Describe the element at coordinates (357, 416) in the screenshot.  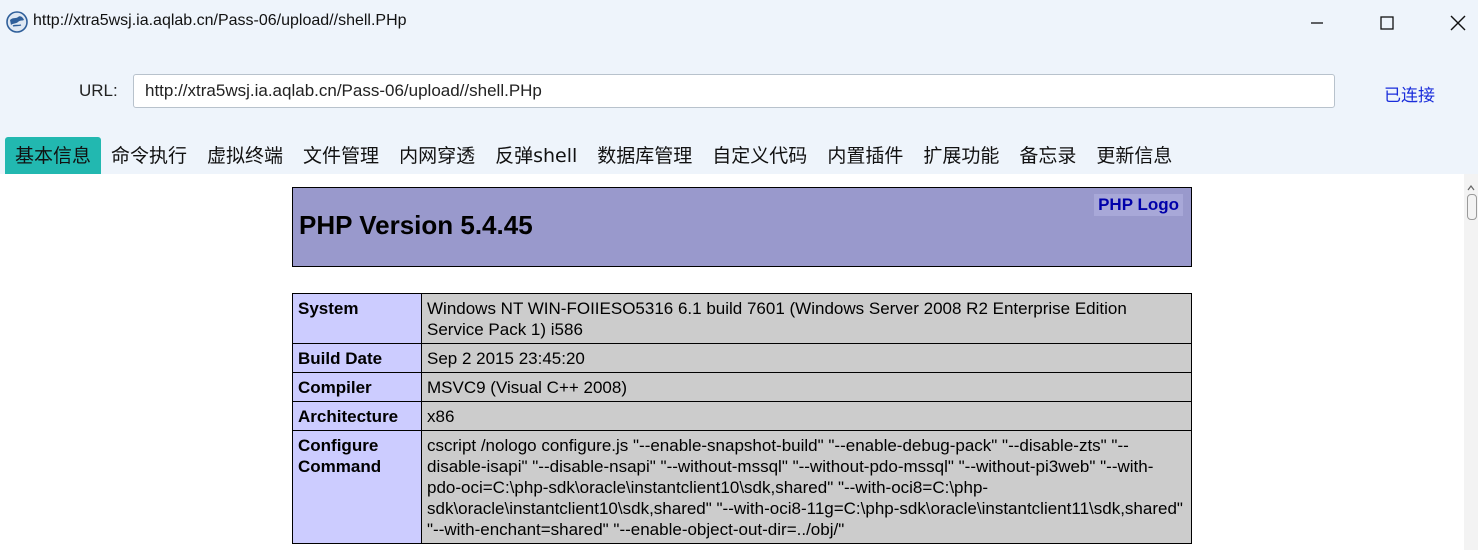
I see `row-key: Architecture` at that location.